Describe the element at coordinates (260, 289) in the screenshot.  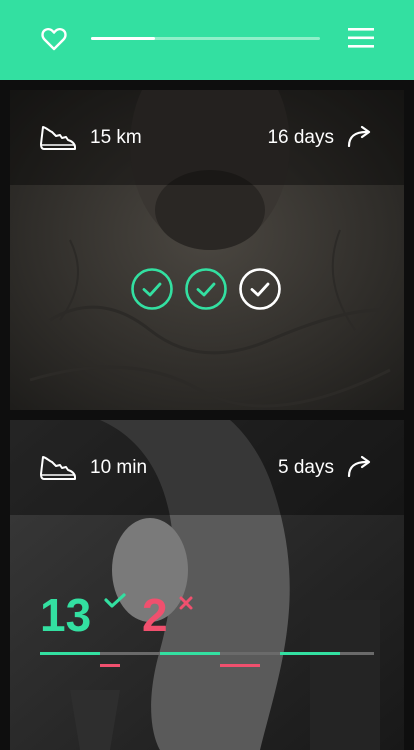
I see `check-circle-icon-current` at that location.